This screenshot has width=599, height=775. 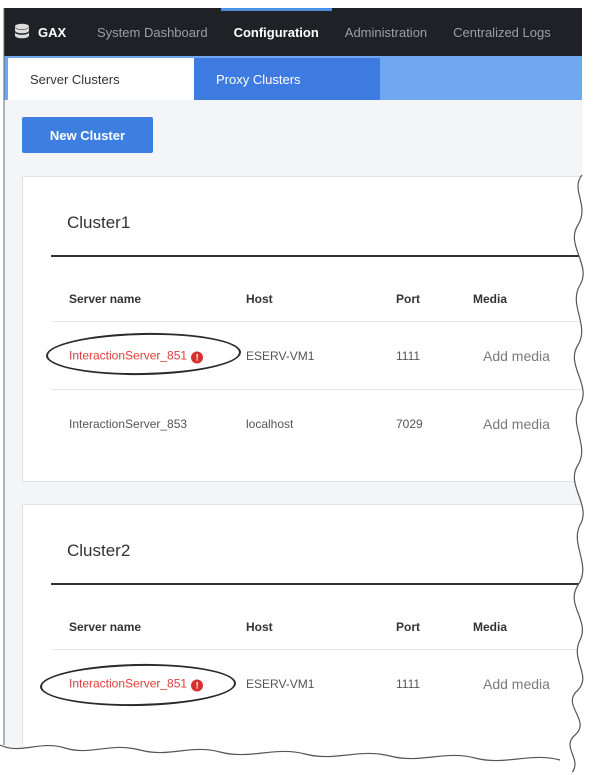 I want to click on database-icon, so click(x=22, y=31).